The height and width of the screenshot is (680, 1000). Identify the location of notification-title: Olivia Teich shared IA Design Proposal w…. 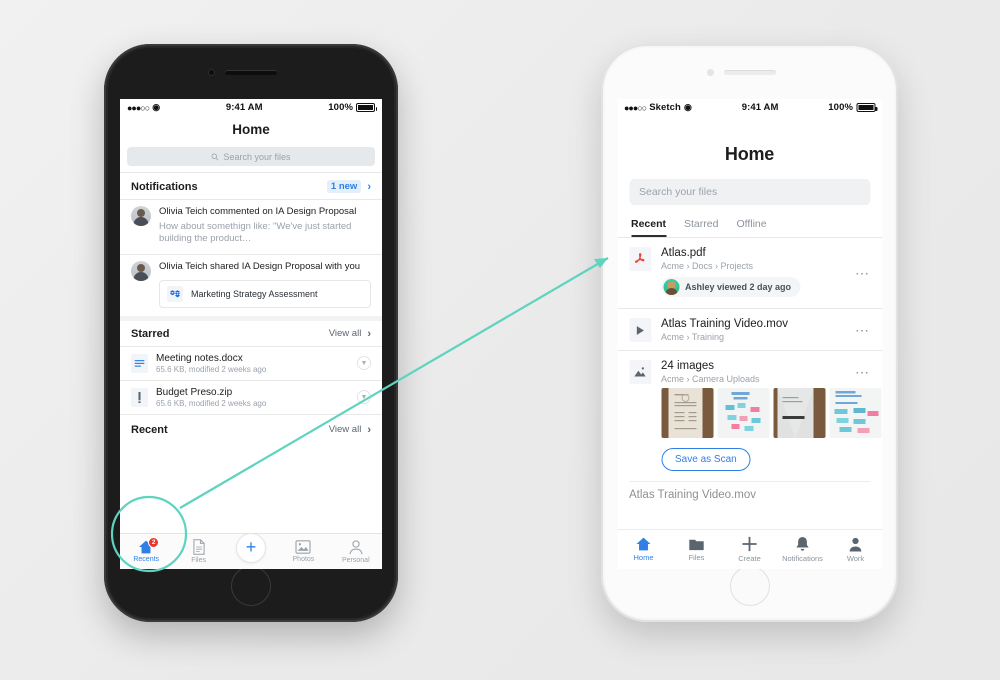
(260, 266).